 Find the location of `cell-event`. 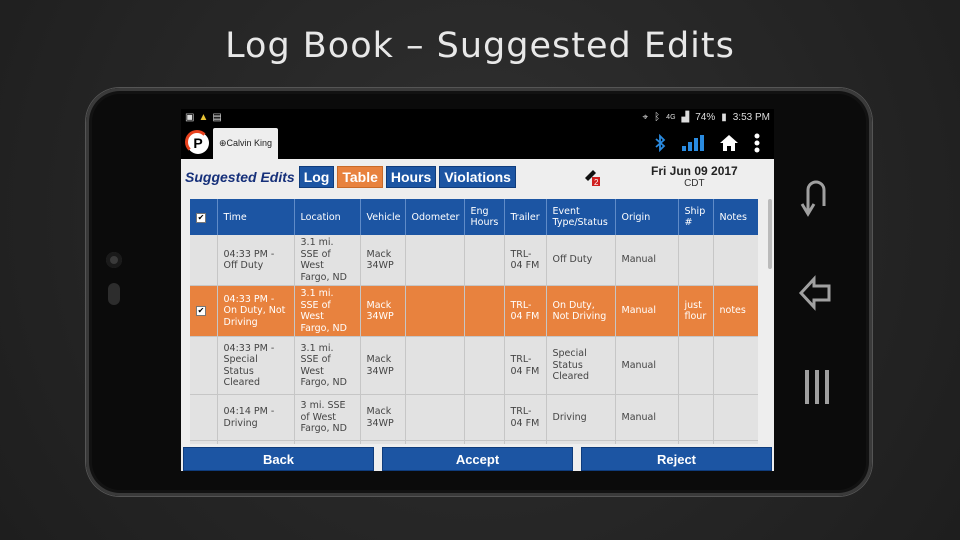

cell-event is located at coordinates (581, 442).